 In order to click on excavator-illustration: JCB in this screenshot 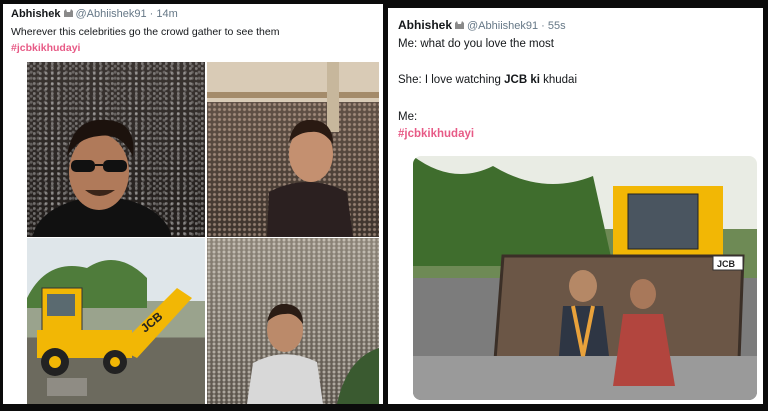, I will do `click(109, 328)`.